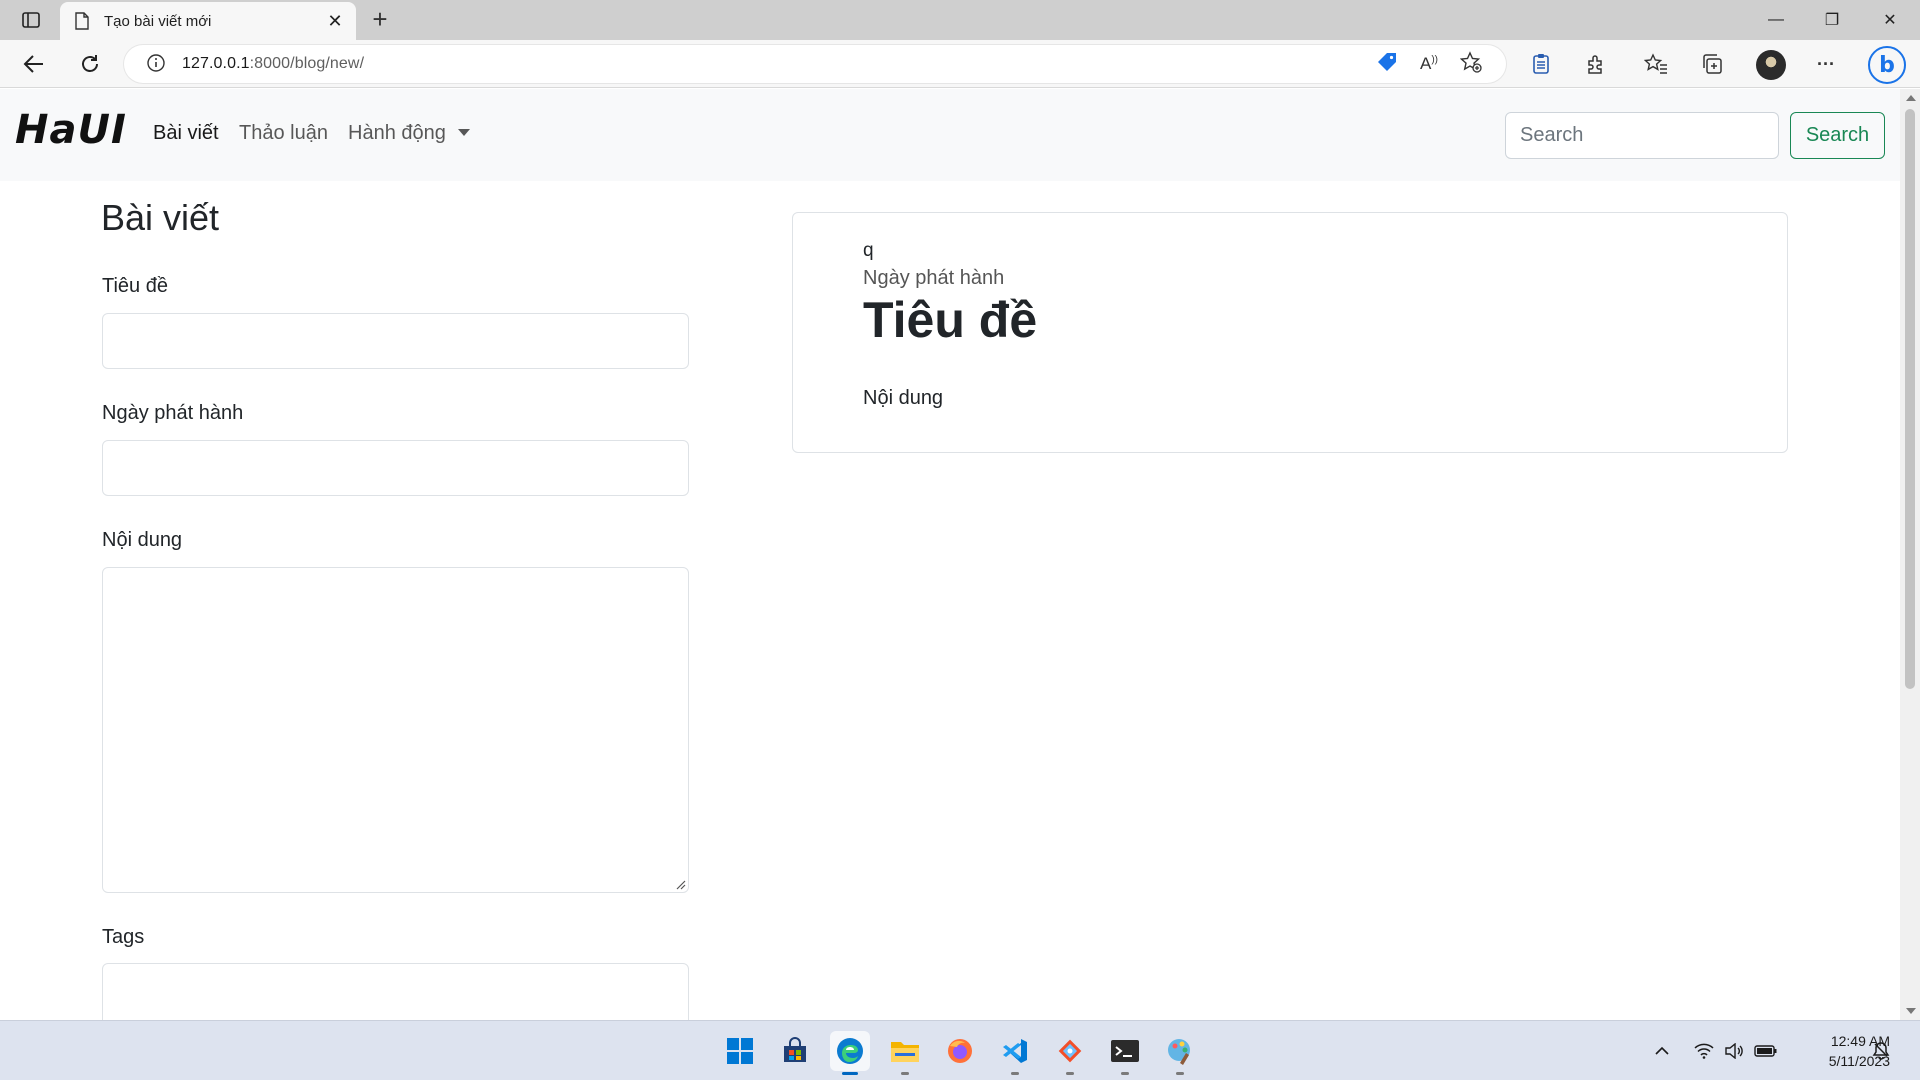  What do you see at coordinates (1911, 1011) in the screenshot?
I see `scroll-down-icon` at bounding box center [1911, 1011].